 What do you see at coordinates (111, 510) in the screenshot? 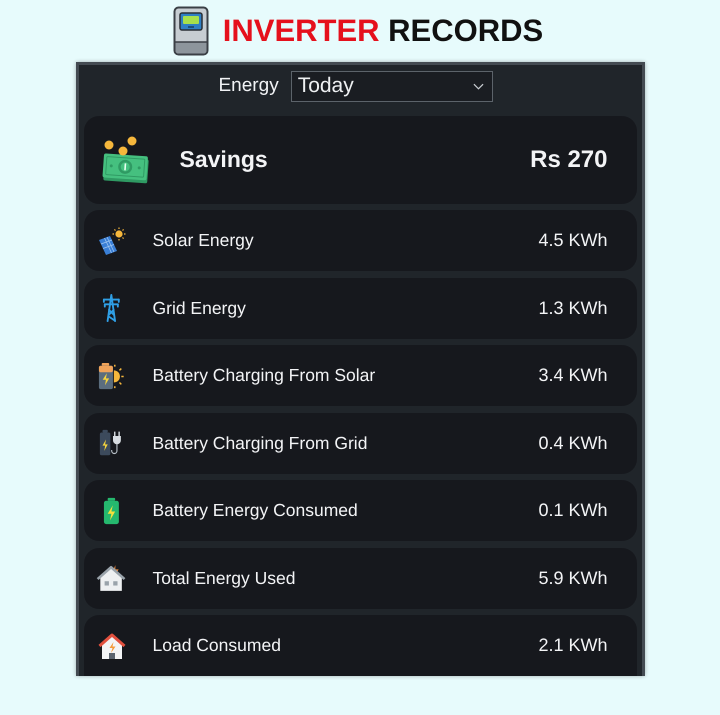
I see `battery-icon` at bounding box center [111, 510].